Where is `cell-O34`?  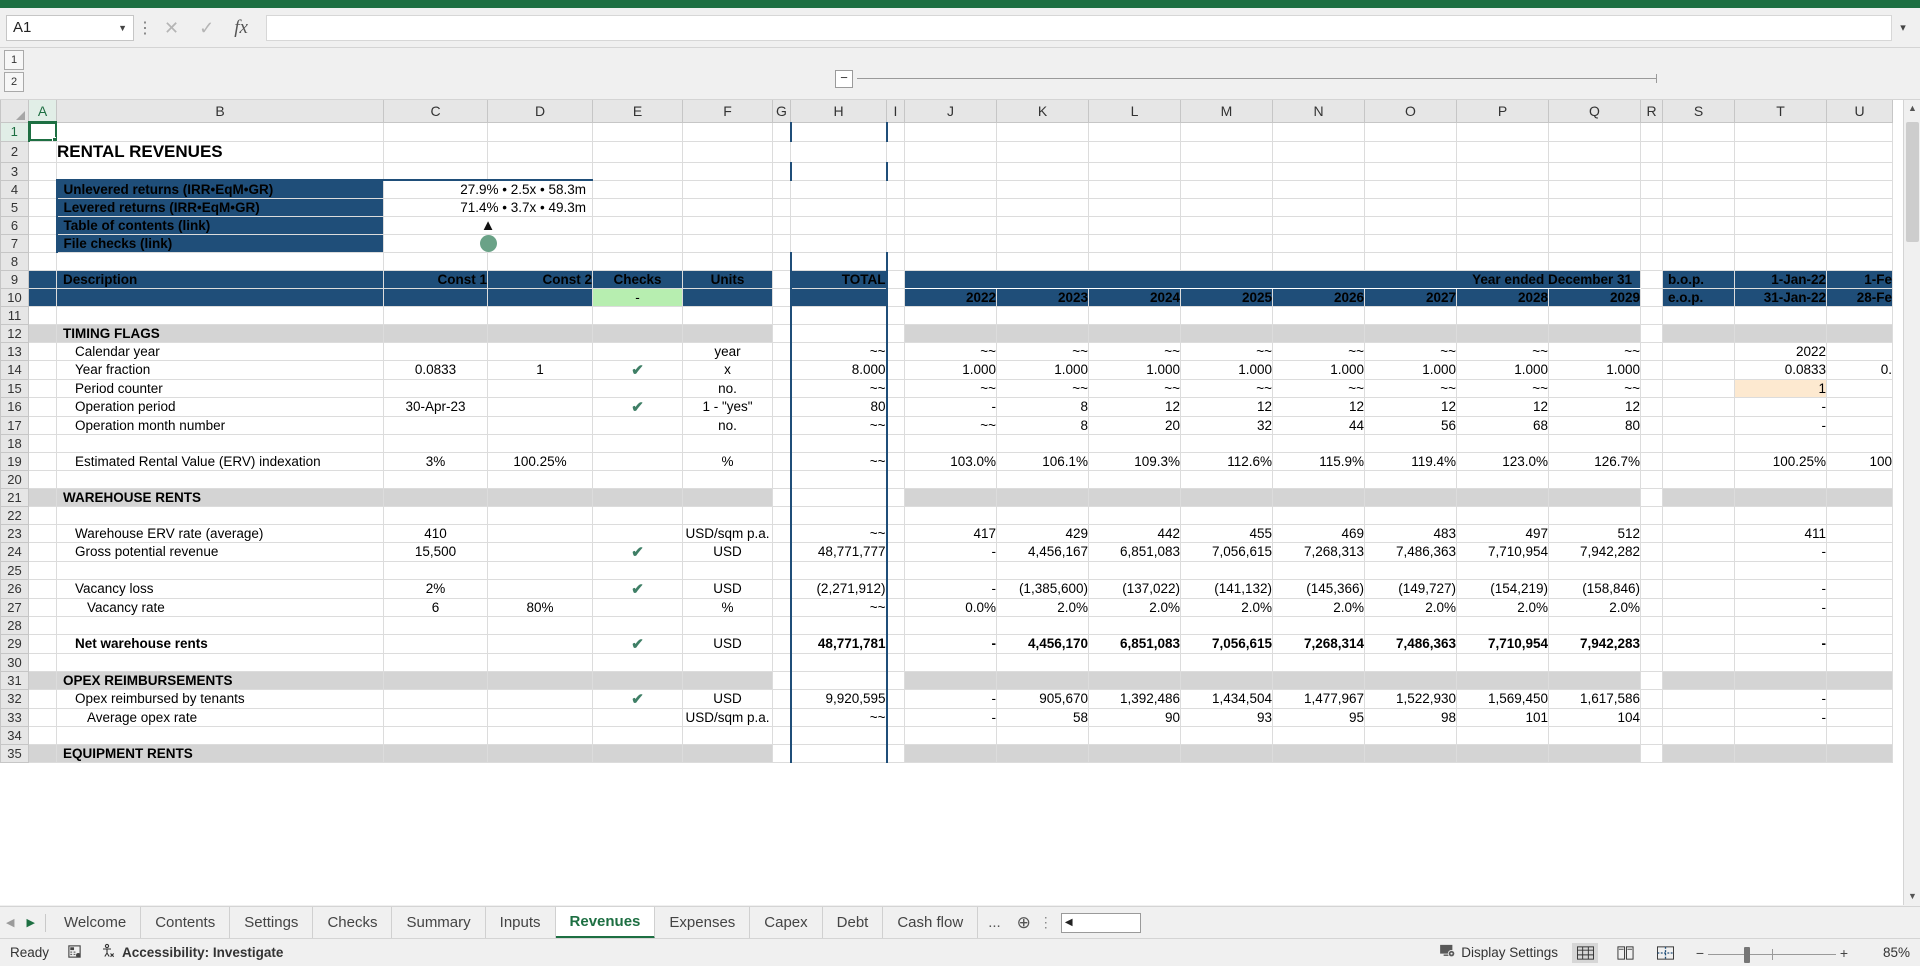
cell-O34 is located at coordinates (1410, 735).